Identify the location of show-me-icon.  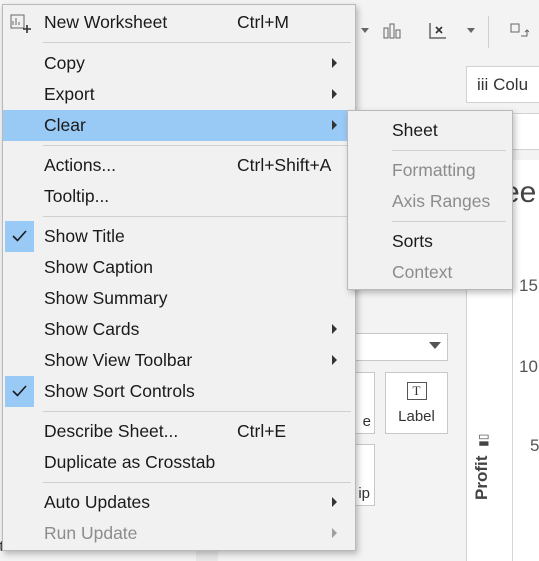
(393, 31).